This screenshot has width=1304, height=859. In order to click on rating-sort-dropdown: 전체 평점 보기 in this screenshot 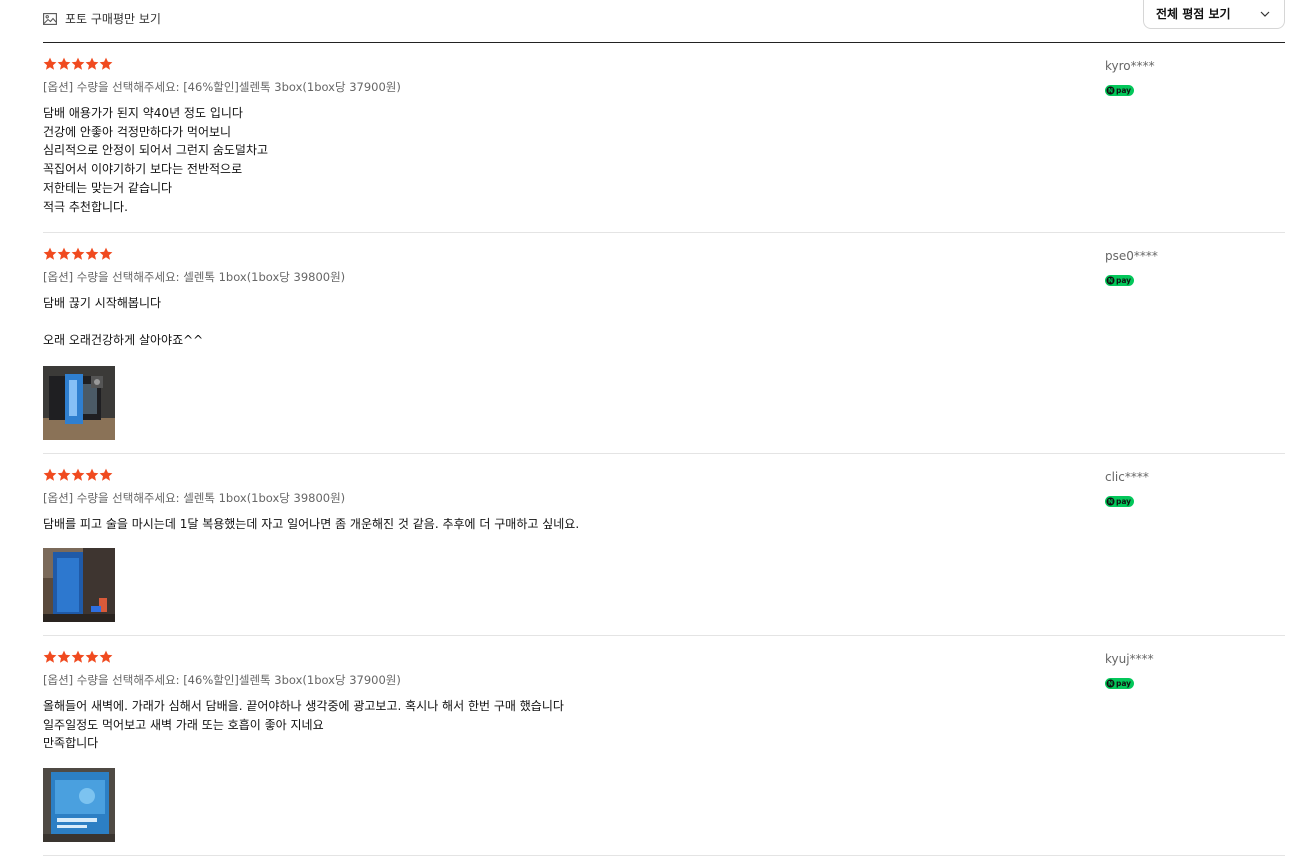, I will do `click(1214, 14)`.